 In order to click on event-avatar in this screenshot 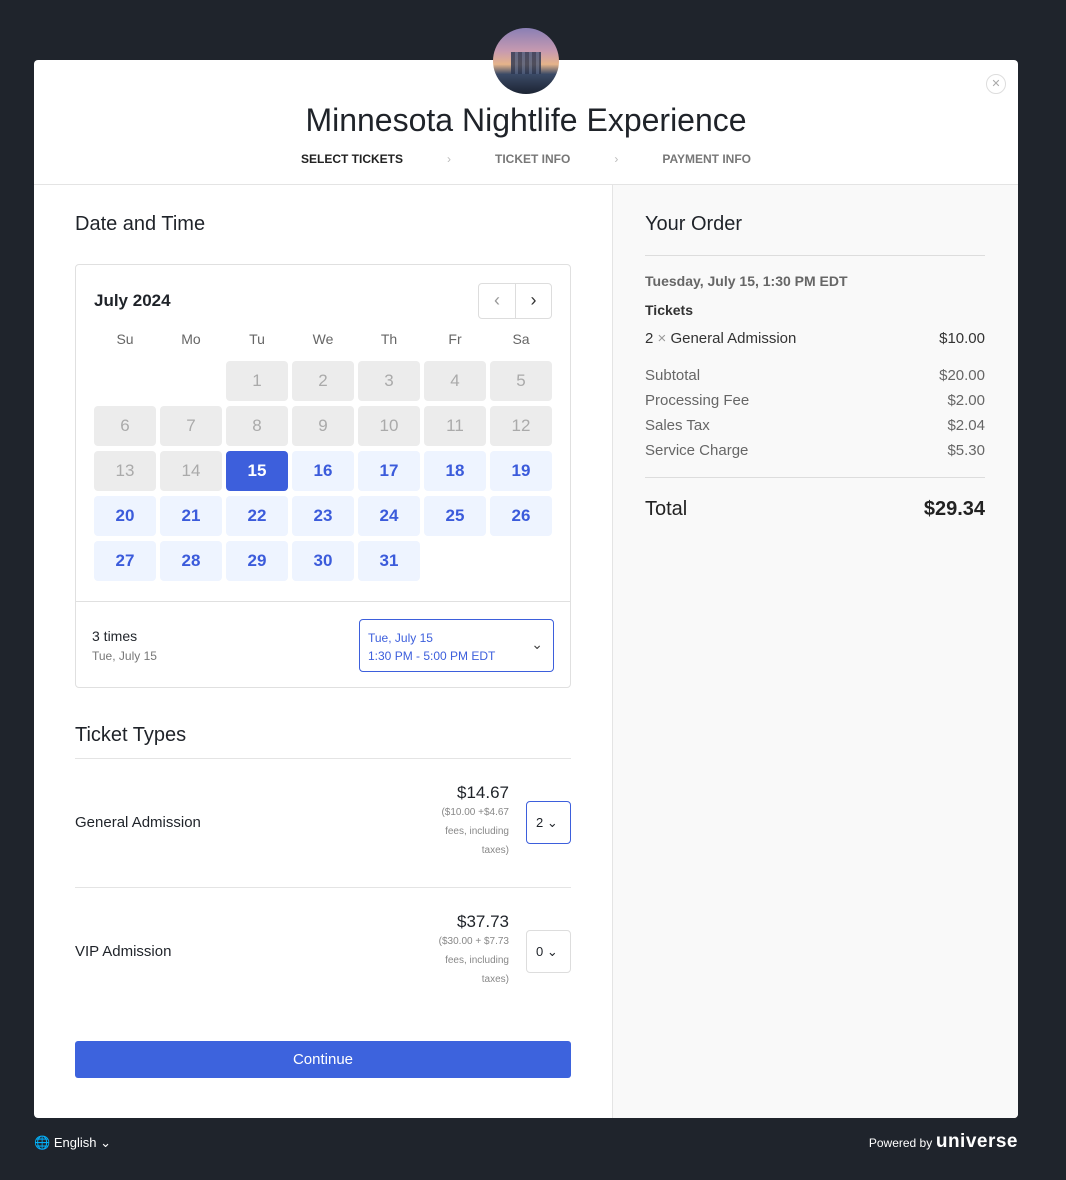, I will do `click(526, 61)`.